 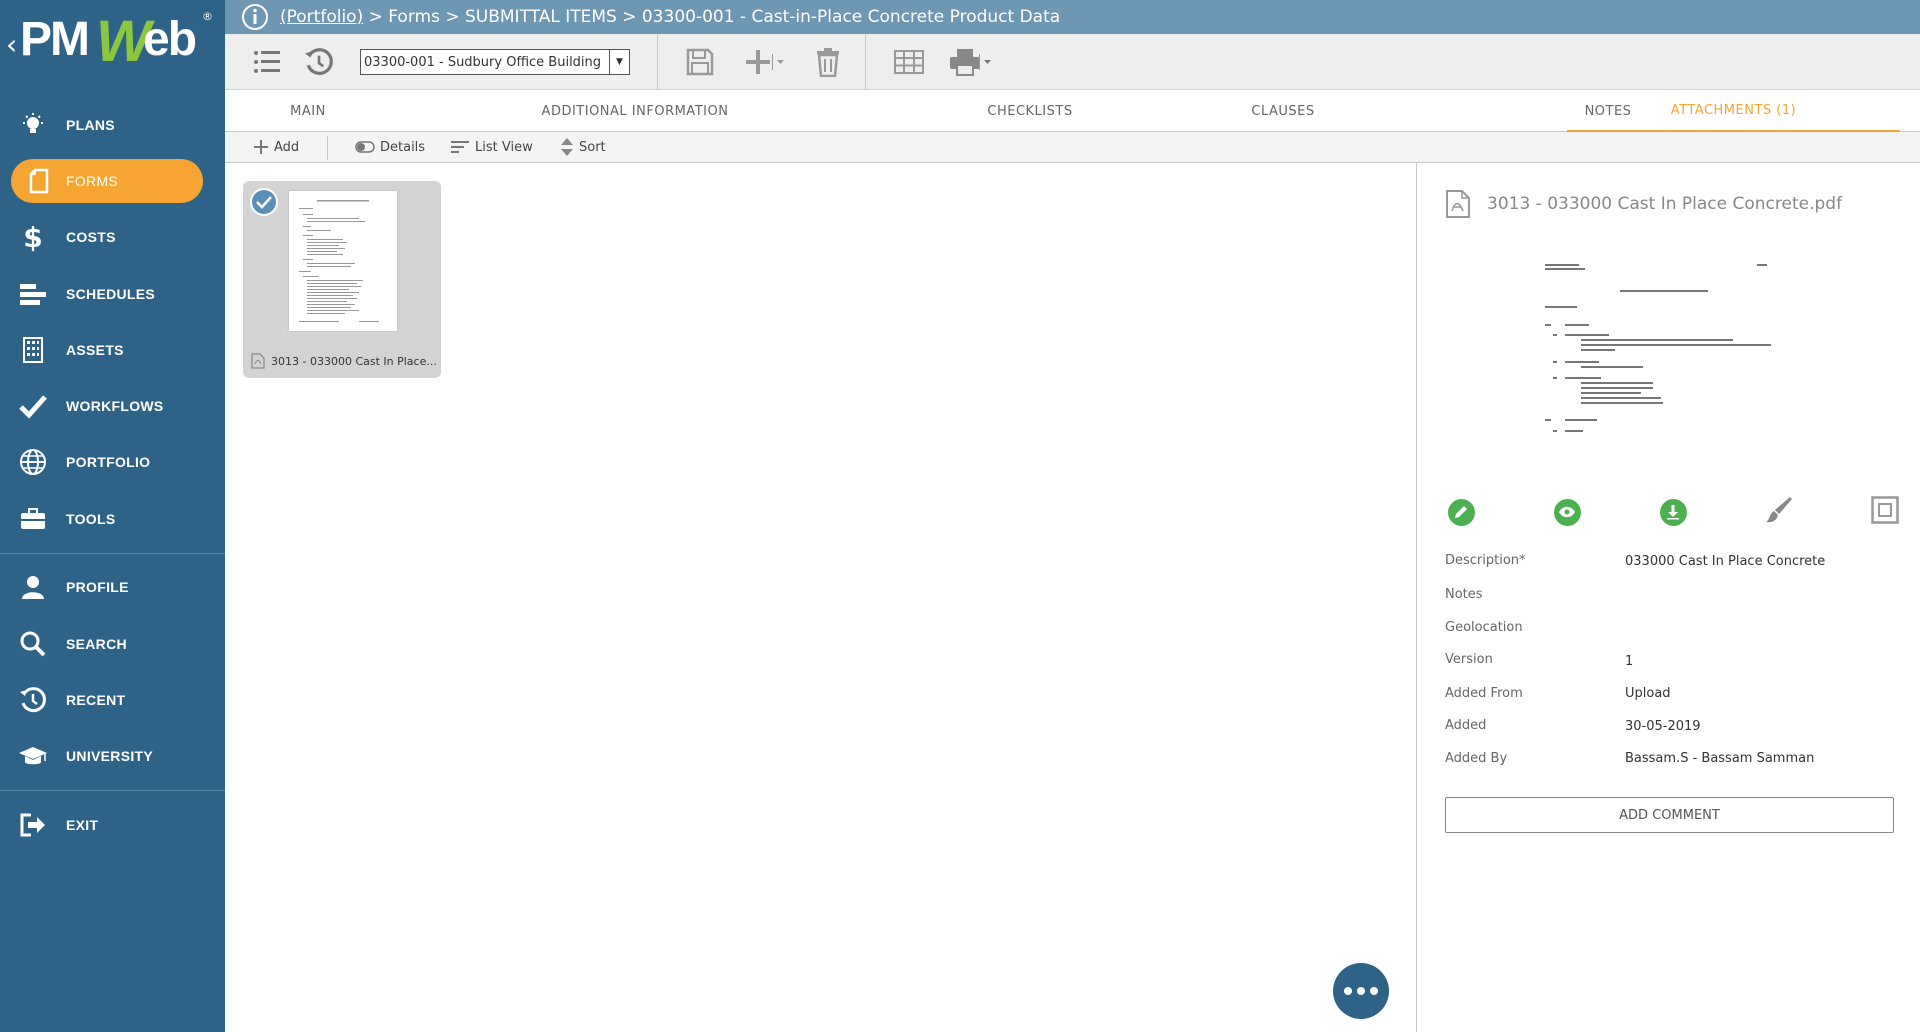 I want to click on chevron-down-icon: ▼, so click(x=619, y=62).